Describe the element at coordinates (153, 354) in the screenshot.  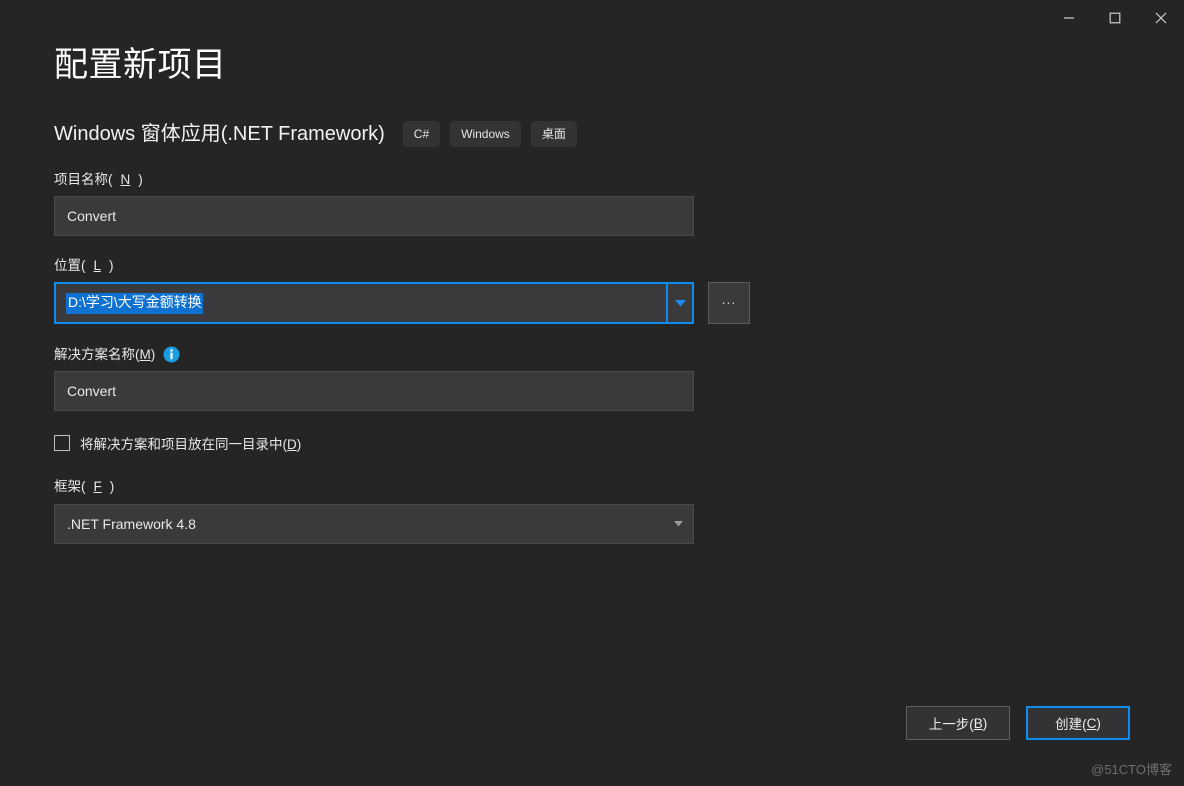
I see `solution-name-label-tail: )` at that location.